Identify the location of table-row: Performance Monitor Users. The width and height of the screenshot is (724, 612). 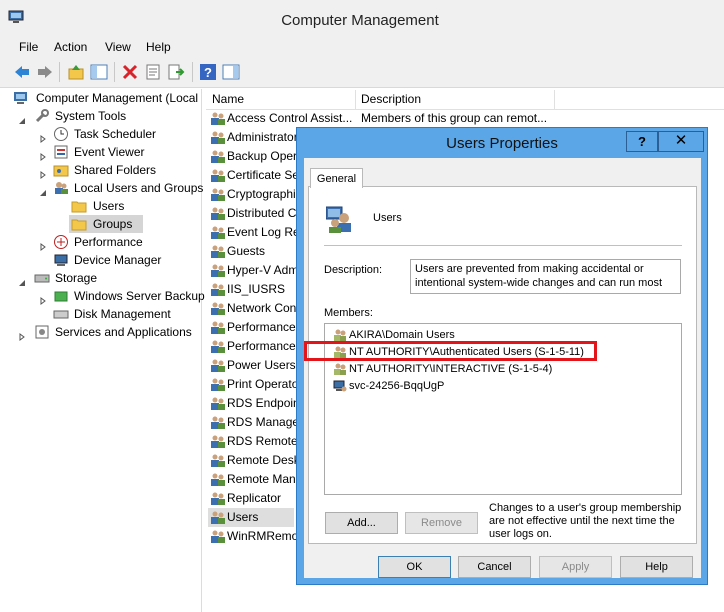
(252, 346).